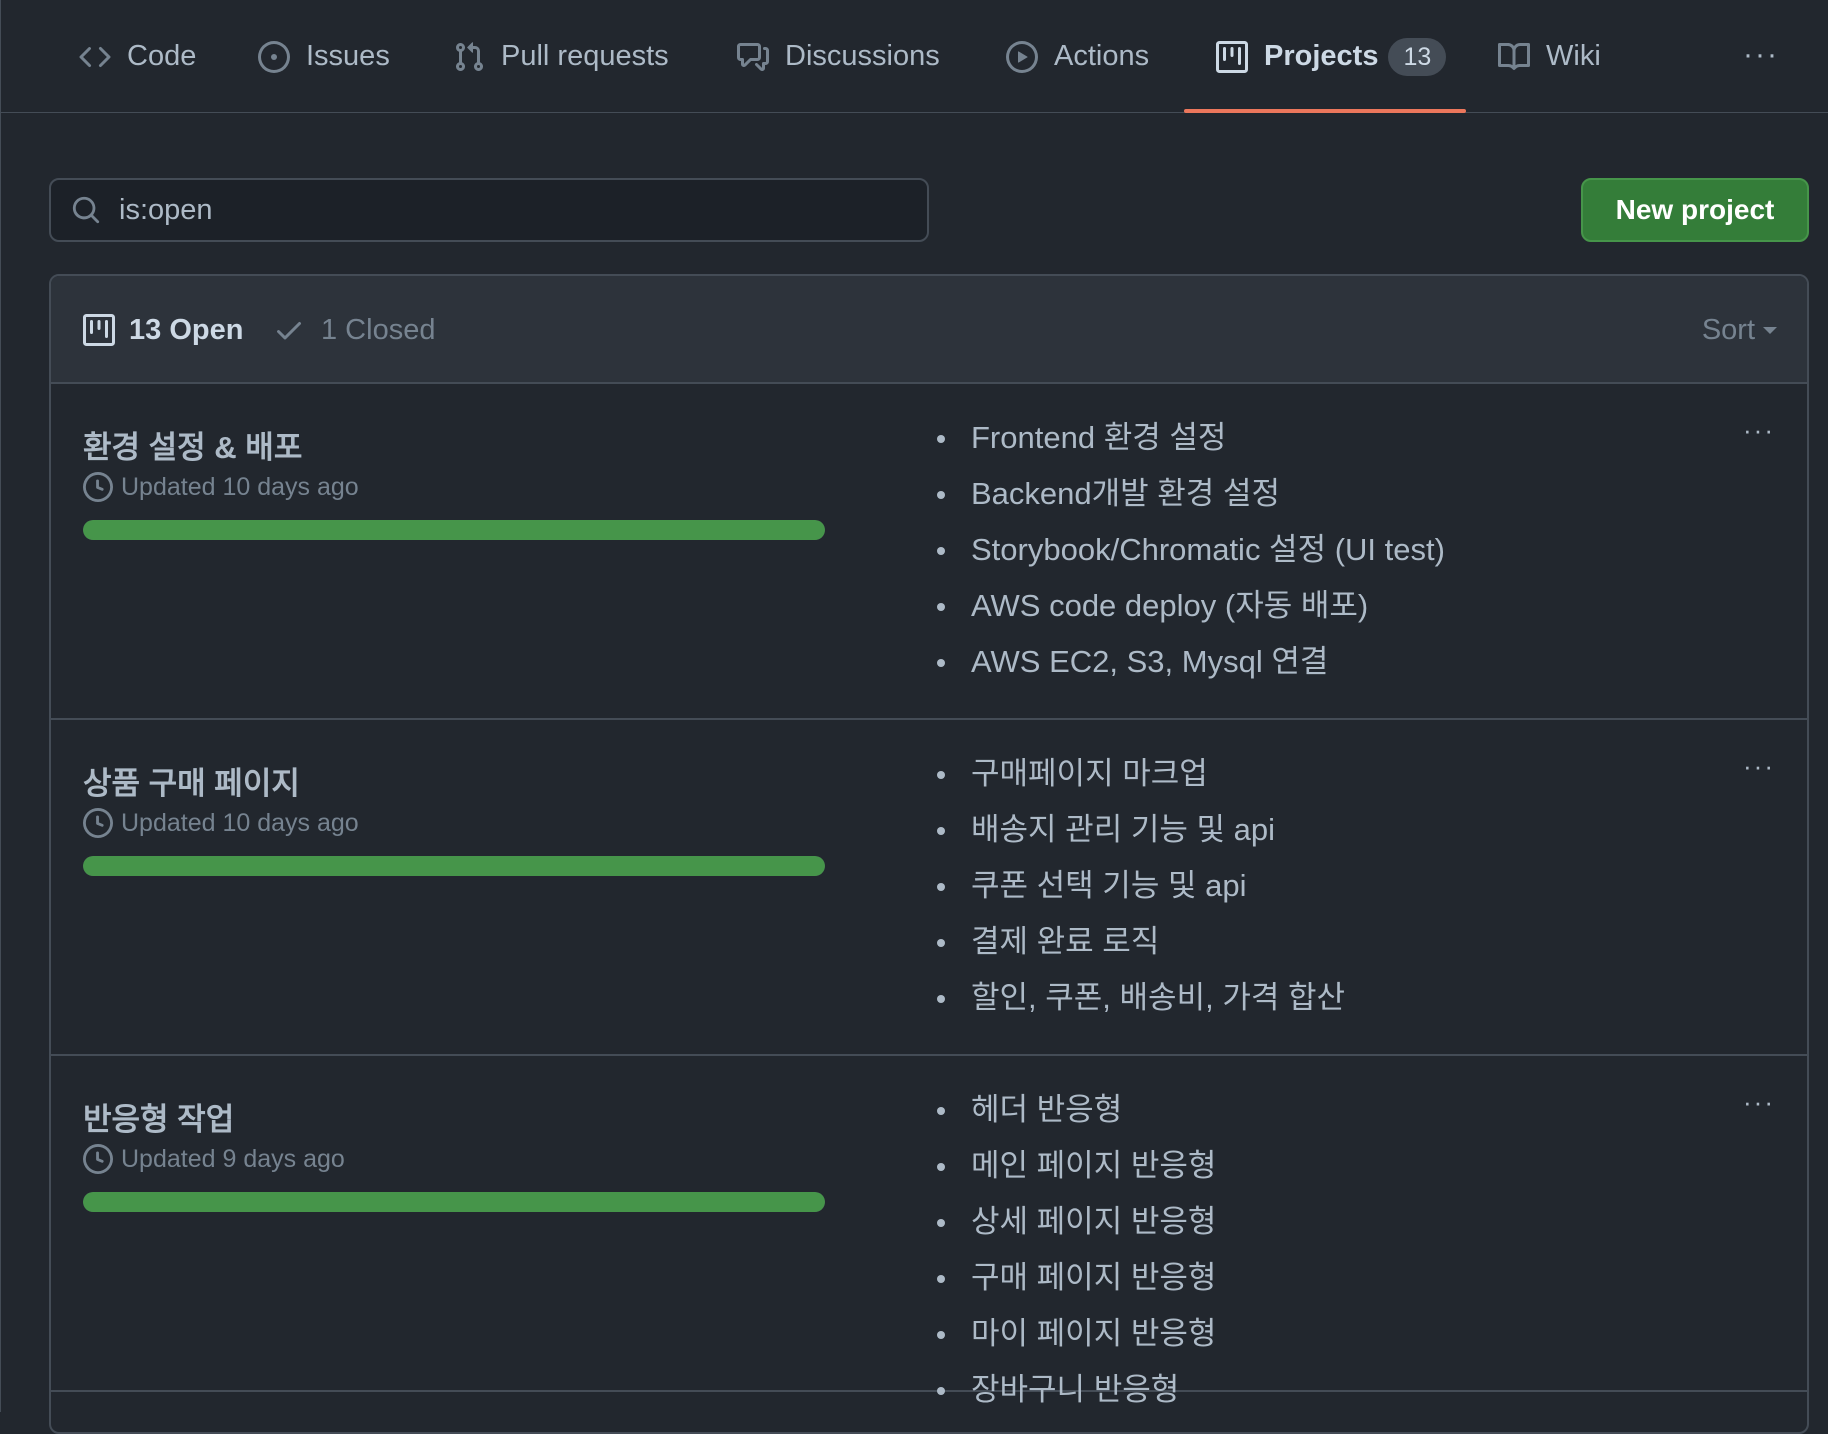  What do you see at coordinates (585, 56) in the screenshot?
I see `tab-label: Pull requests` at bounding box center [585, 56].